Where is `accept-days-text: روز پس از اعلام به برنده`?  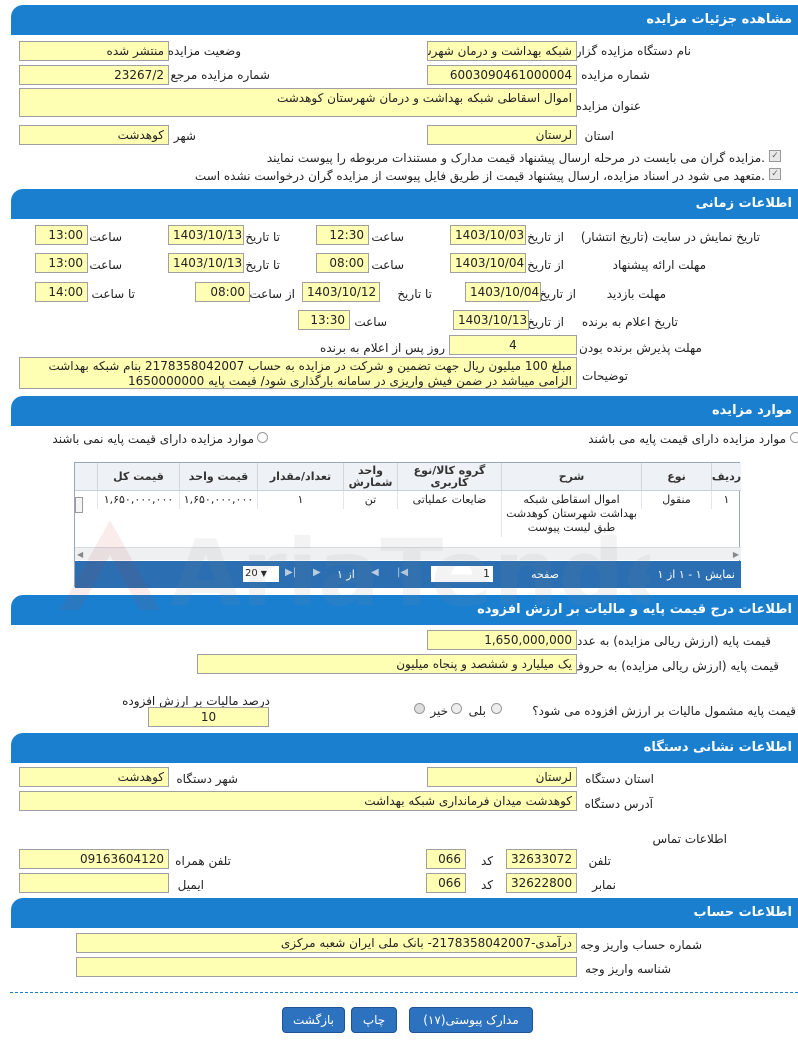
accept-days-text: روز پس از اعلام به برنده is located at coordinates (382, 348).